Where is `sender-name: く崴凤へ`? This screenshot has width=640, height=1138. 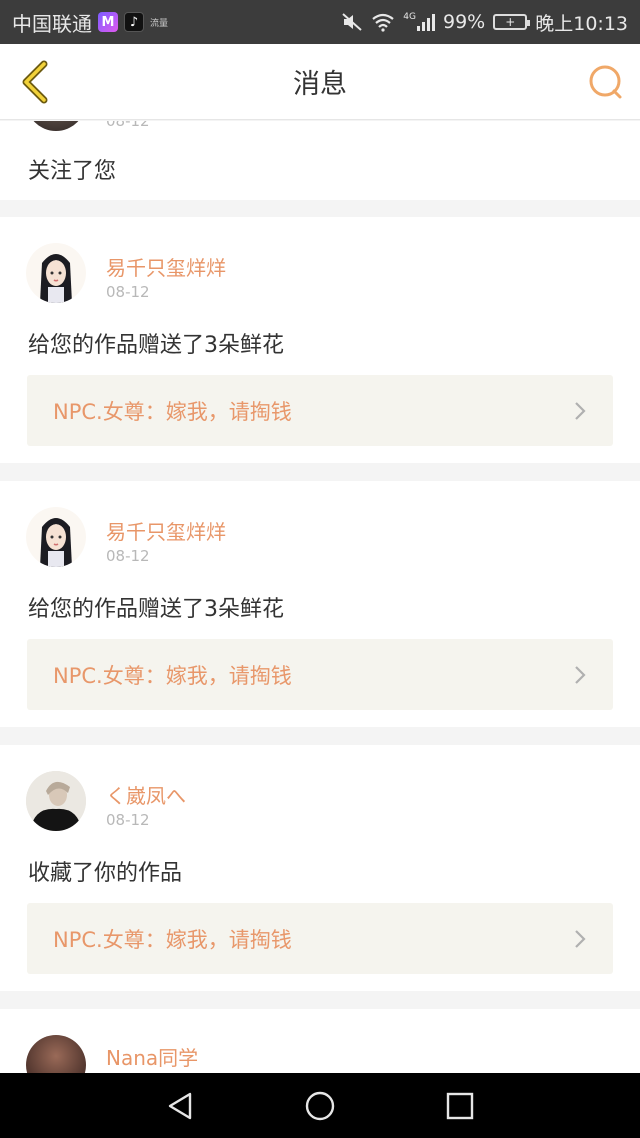
sender-name: く崴凤へ is located at coordinates (146, 794).